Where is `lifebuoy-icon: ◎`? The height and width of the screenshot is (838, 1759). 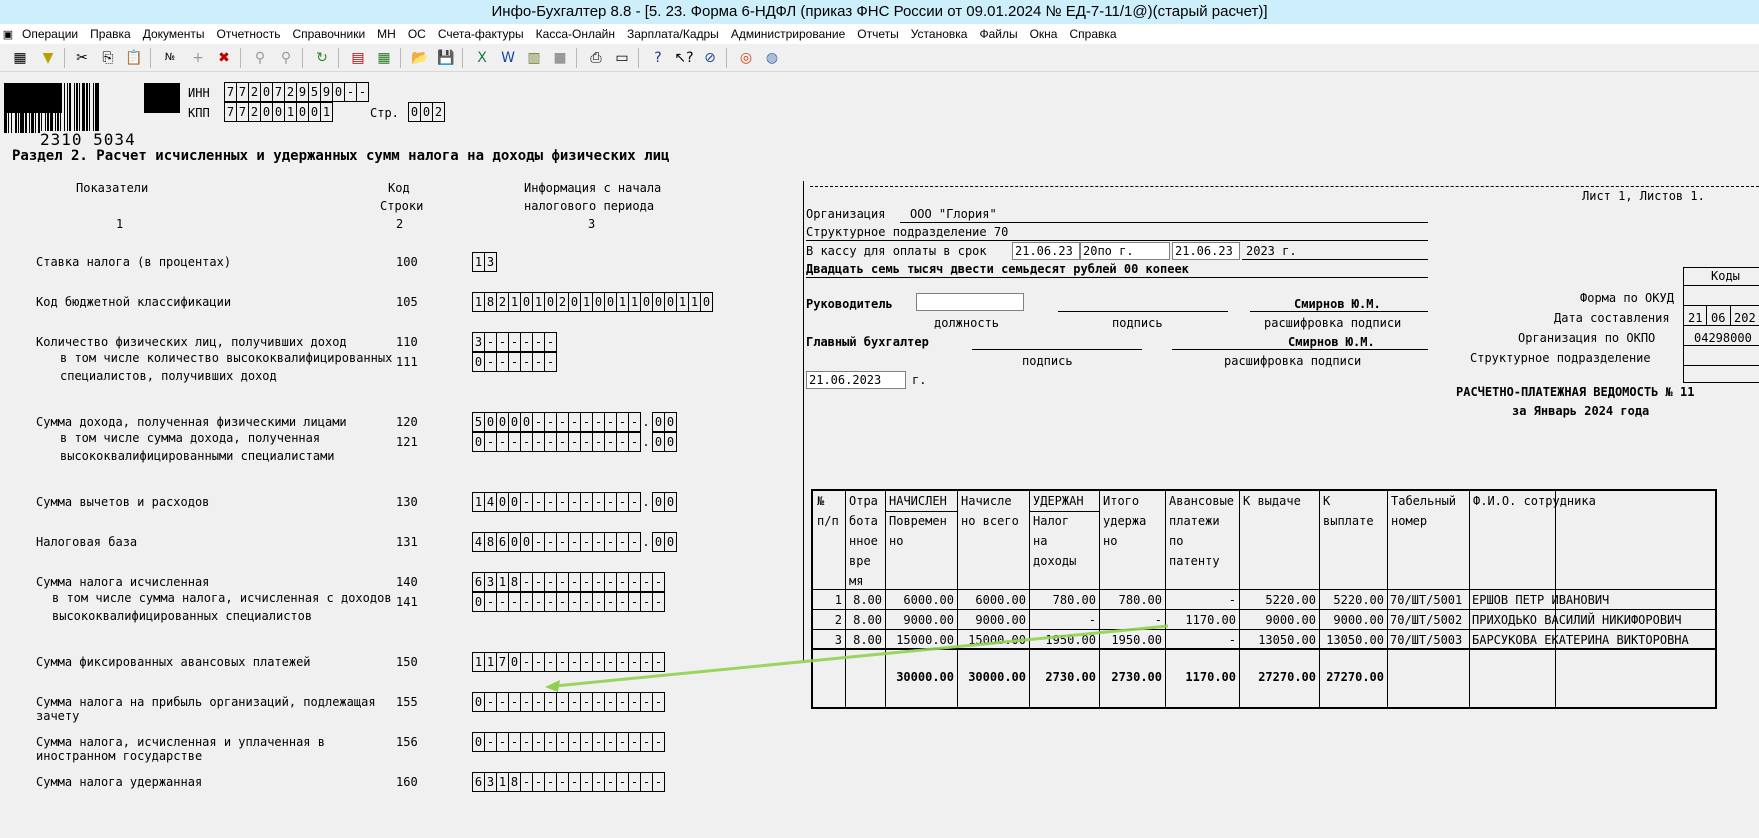 lifebuoy-icon: ◎ is located at coordinates (746, 58).